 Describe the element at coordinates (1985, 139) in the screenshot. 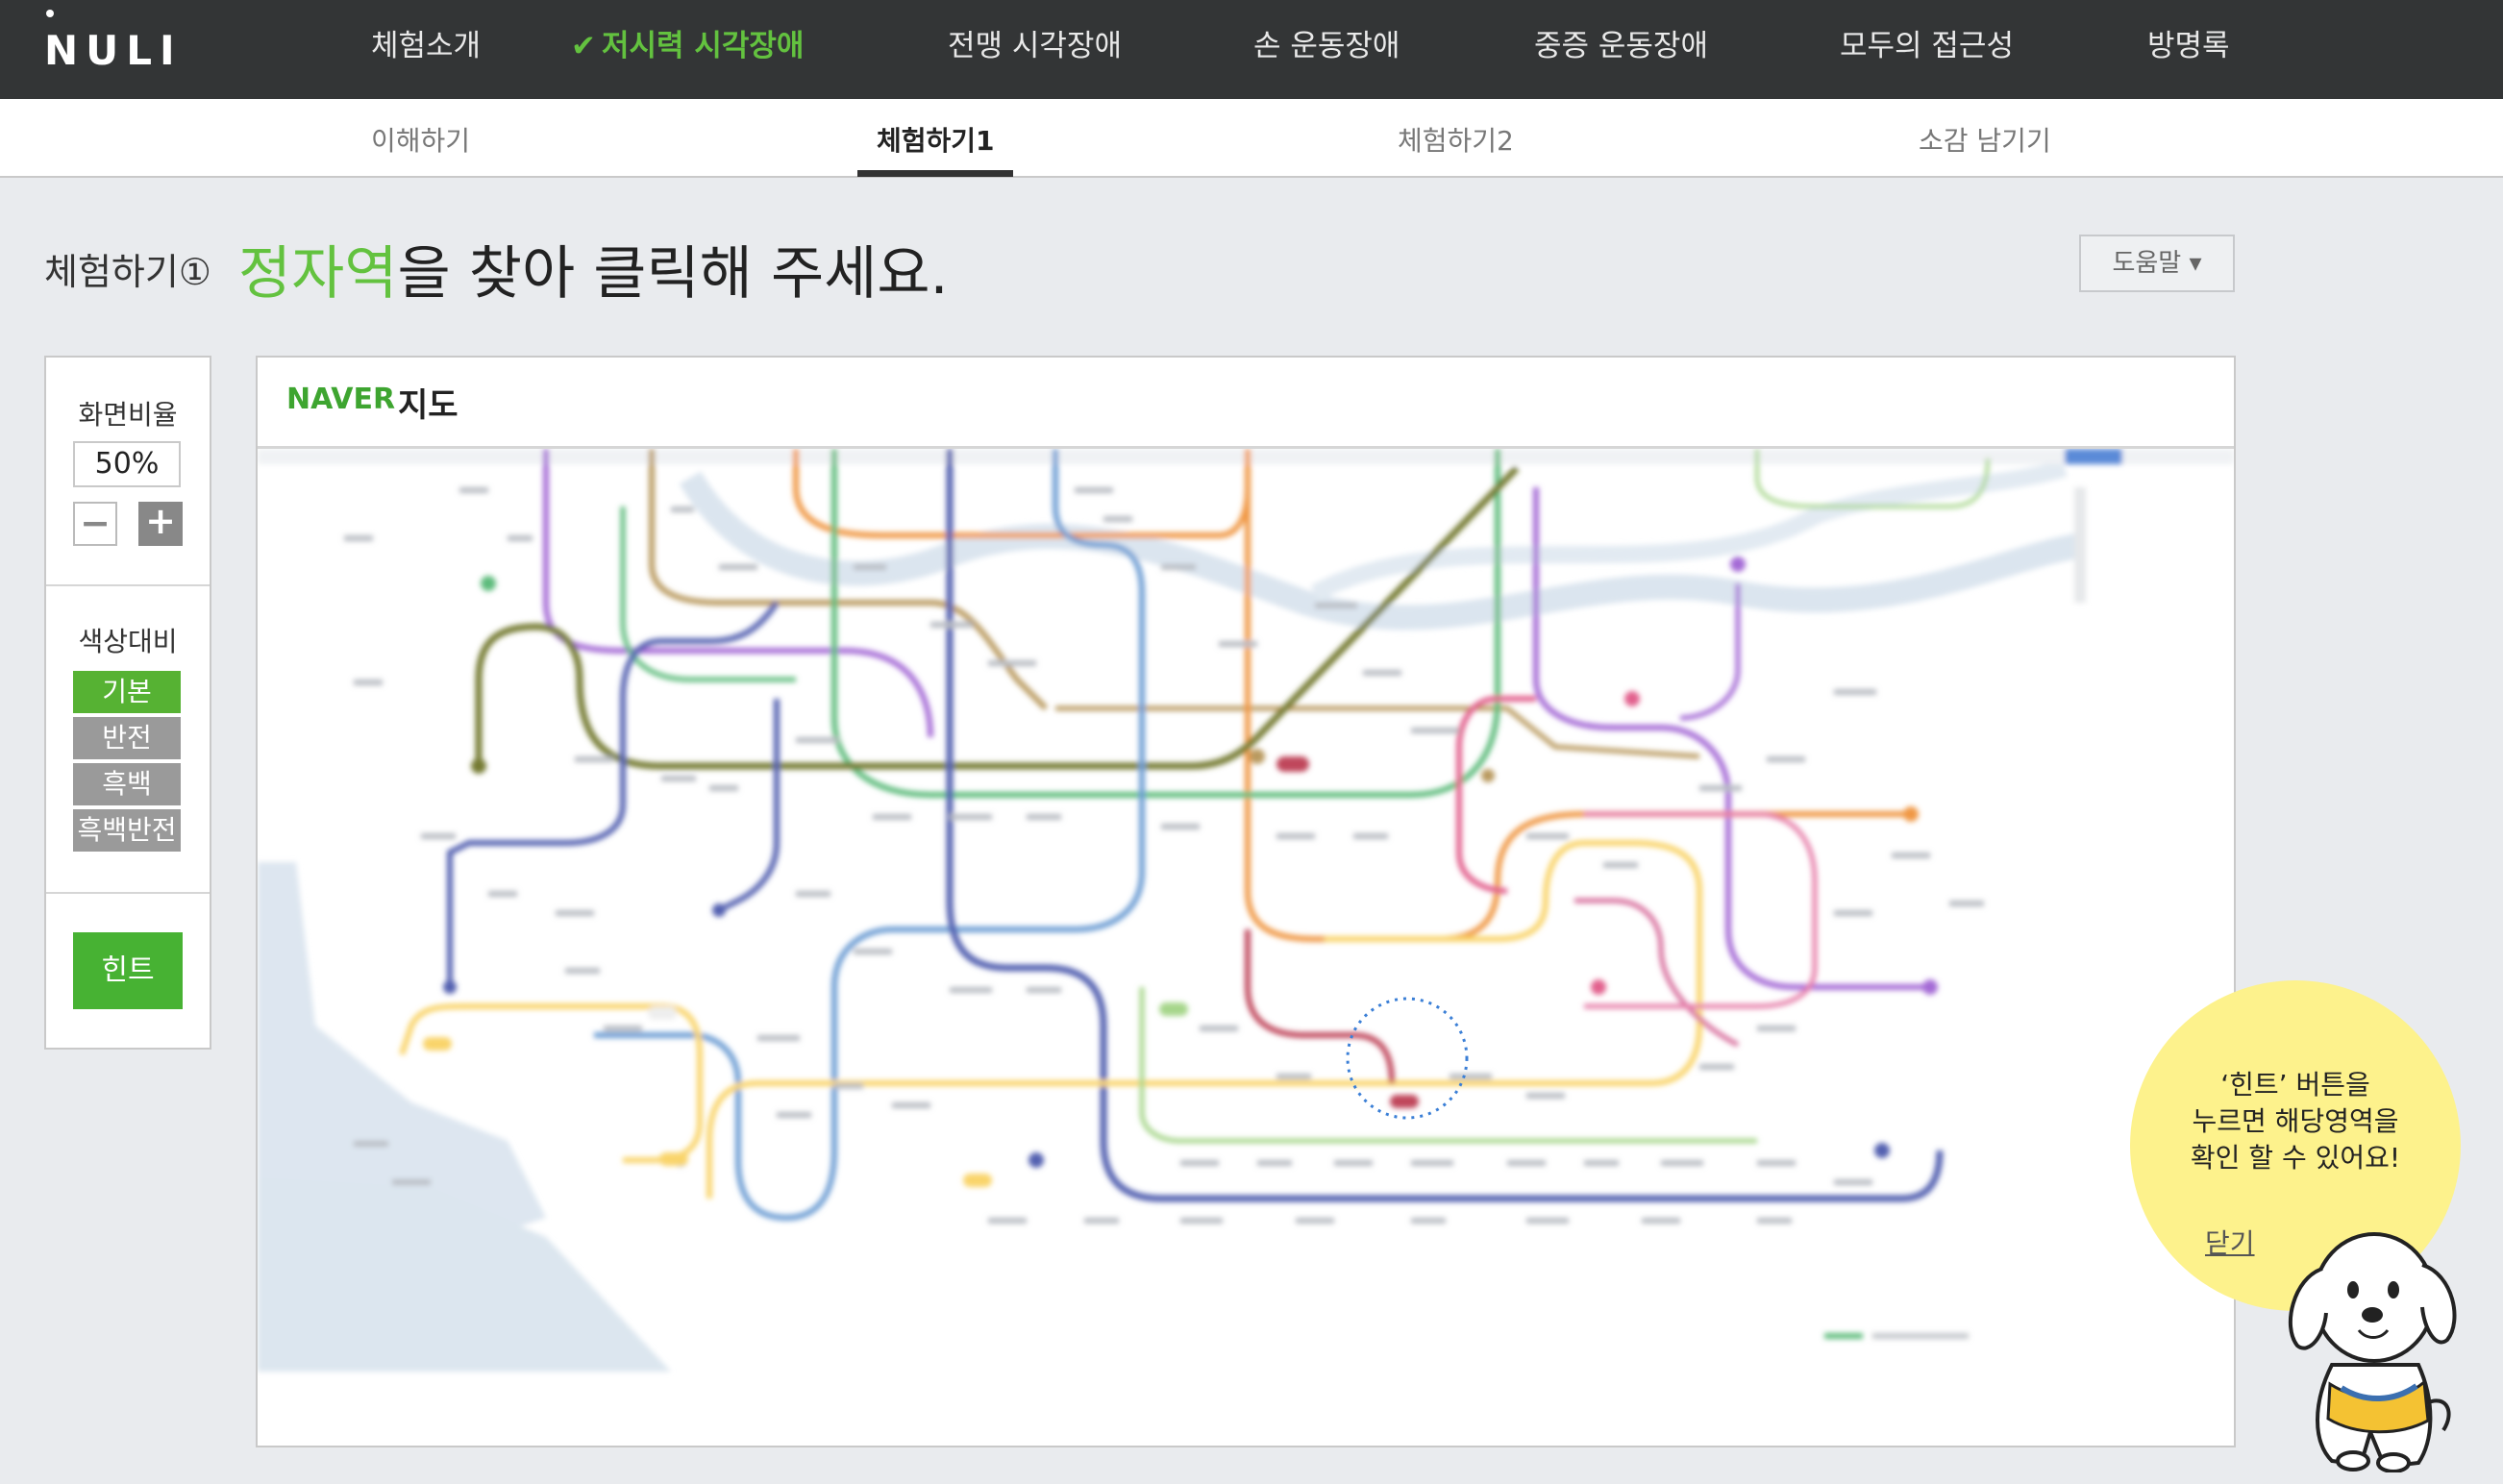

I see `tab-feedback: 소감 남기기` at that location.